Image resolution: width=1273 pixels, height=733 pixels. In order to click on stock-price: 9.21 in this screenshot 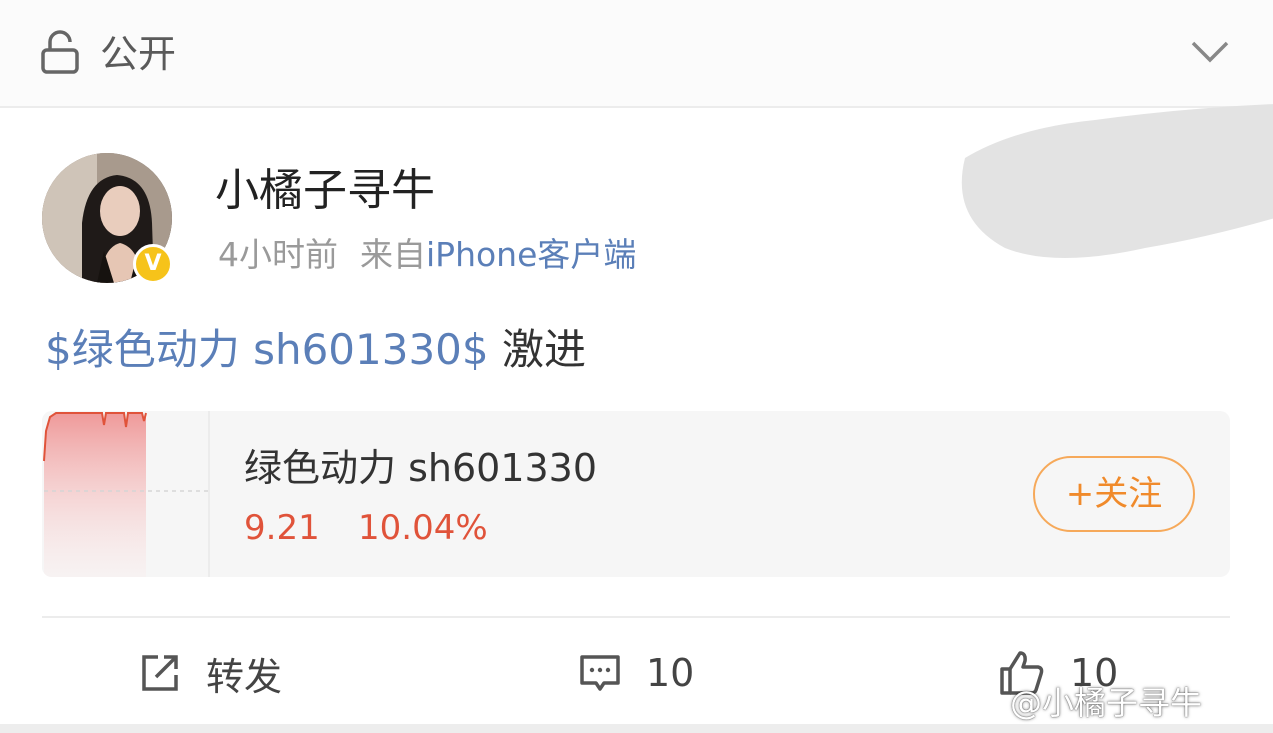, I will do `click(282, 528)`.